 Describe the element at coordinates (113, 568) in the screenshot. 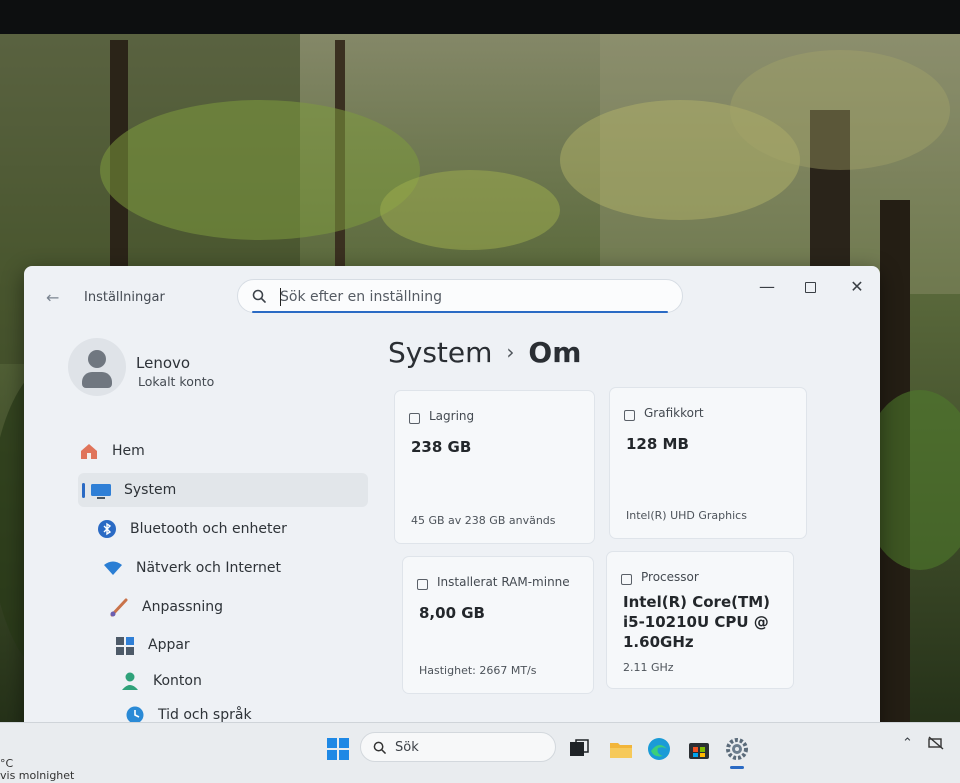

I see `wifi-icon` at that location.